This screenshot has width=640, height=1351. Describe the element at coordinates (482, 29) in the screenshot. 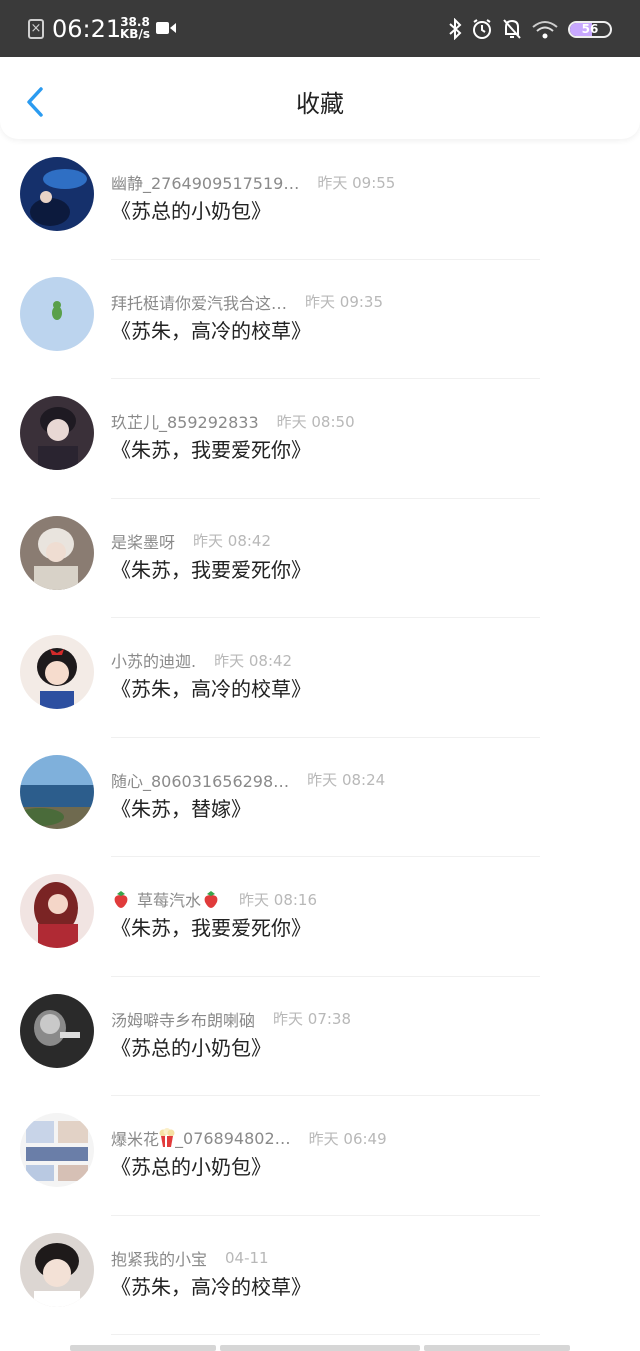

I see `alarm-icon` at that location.